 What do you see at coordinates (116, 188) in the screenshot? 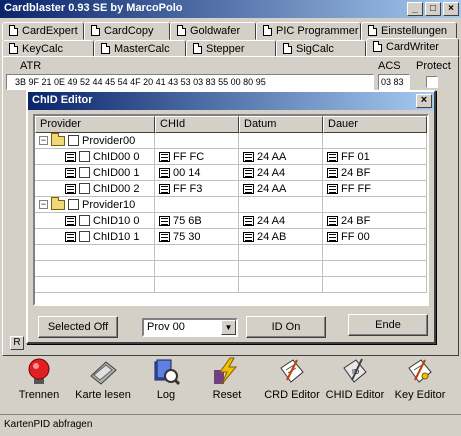
I see `chid-label: ChID00 2` at bounding box center [116, 188].